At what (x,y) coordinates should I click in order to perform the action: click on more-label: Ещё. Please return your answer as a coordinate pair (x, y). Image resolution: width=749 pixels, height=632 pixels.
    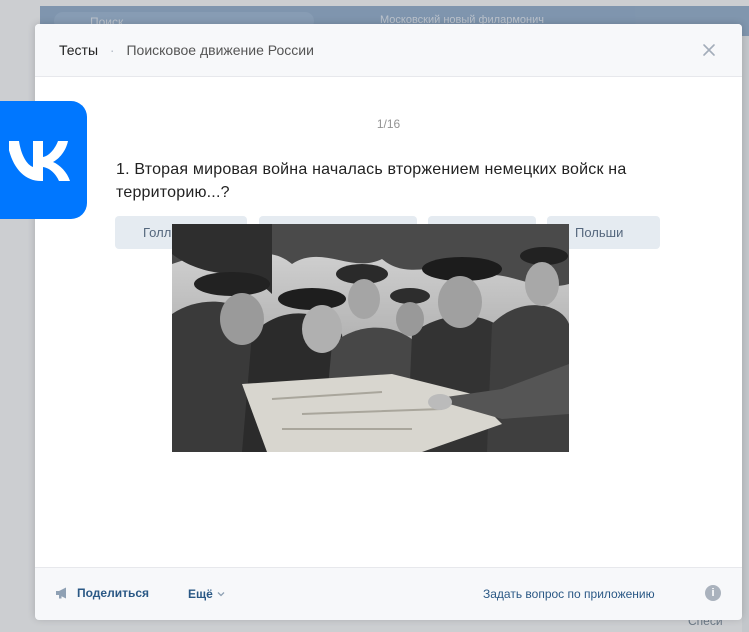
    Looking at the image, I should click on (200, 594).